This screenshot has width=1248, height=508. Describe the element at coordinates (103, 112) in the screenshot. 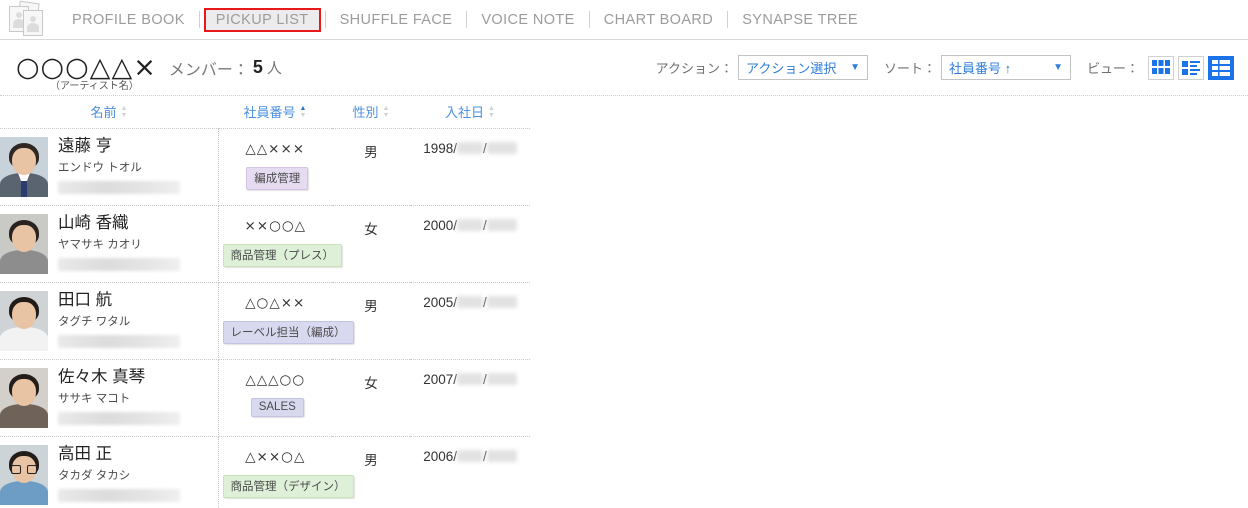

I see `column-header-name-label: 名前` at that location.